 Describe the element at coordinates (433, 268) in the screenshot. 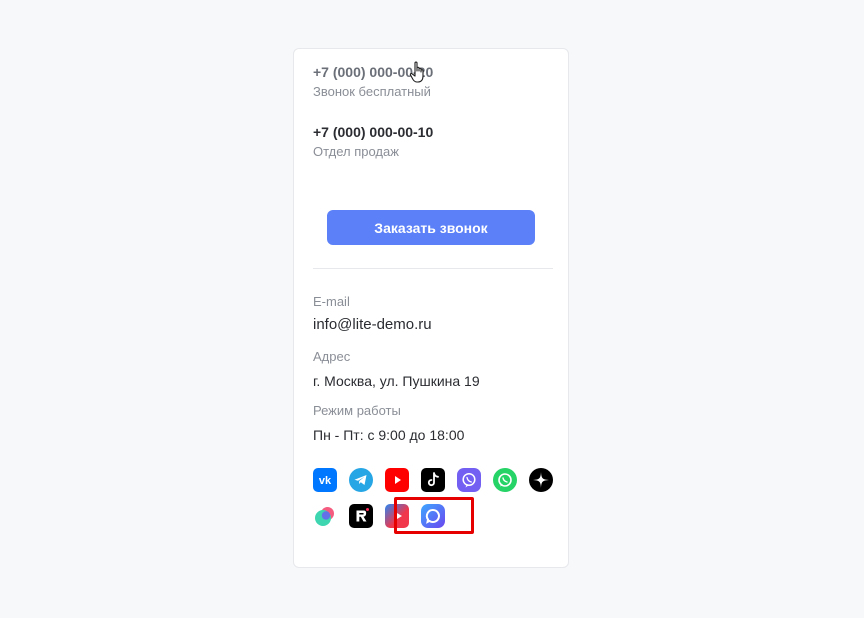

I see `divider` at that location.